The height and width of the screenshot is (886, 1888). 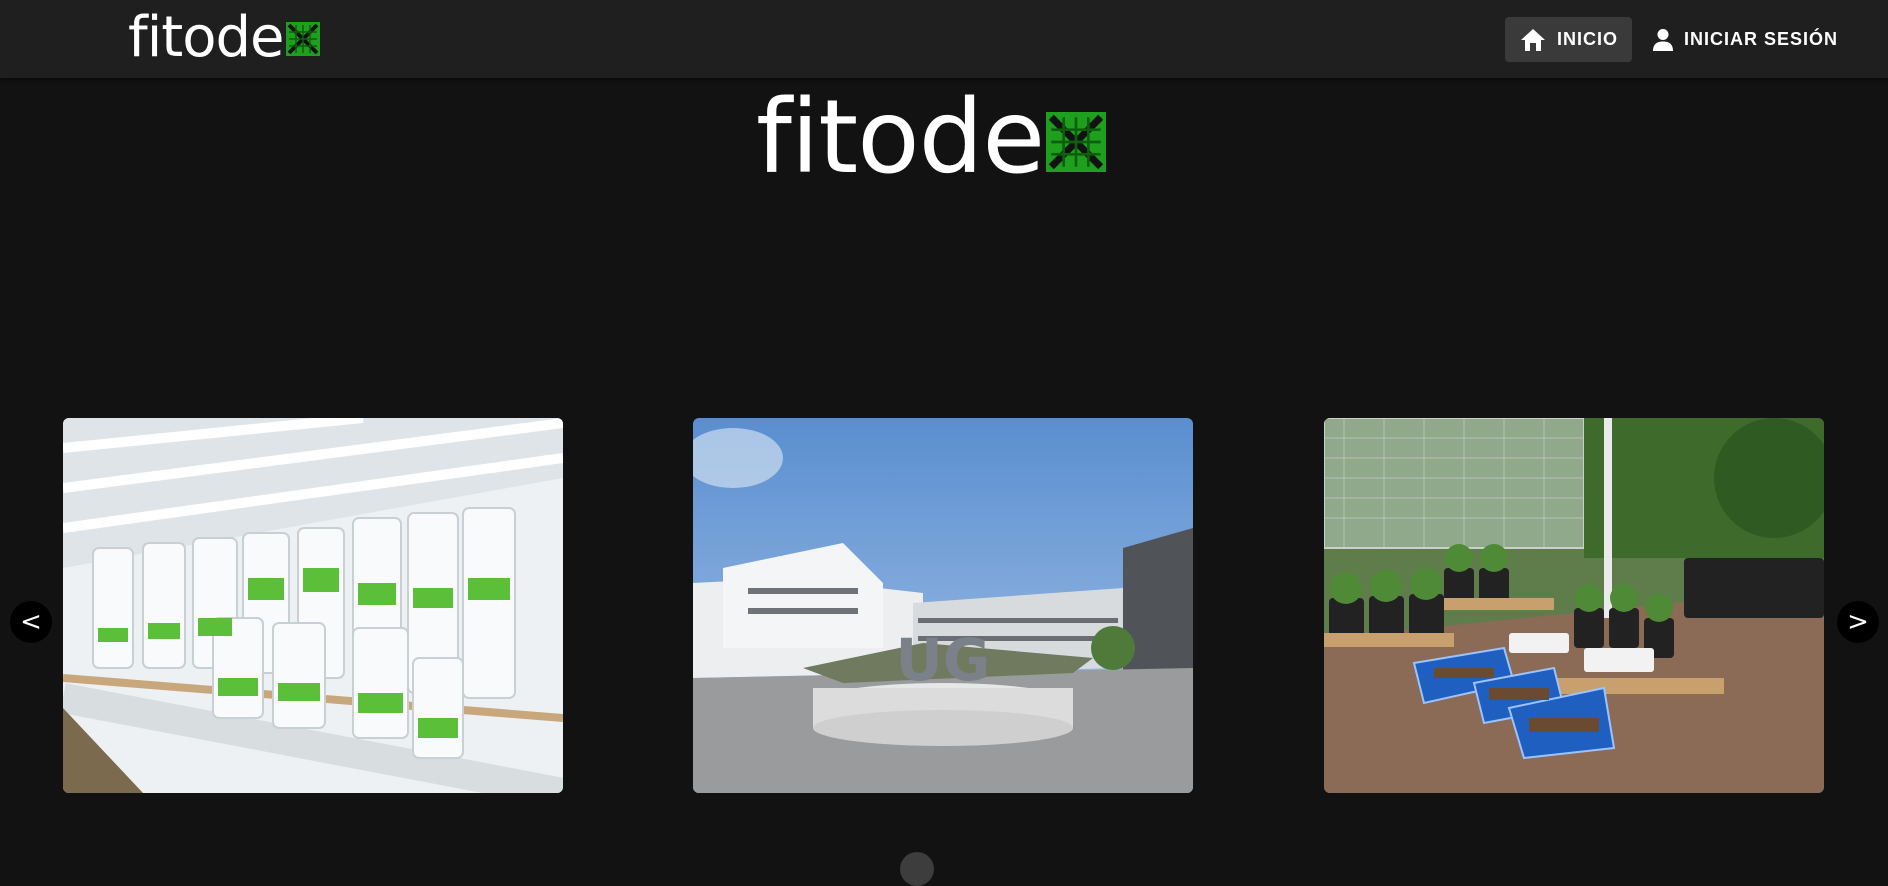 What do you see at coordinates (1858, 622) in the screenshot?
I see `carousel-next-button: >` at bounding box center [1858, 622].